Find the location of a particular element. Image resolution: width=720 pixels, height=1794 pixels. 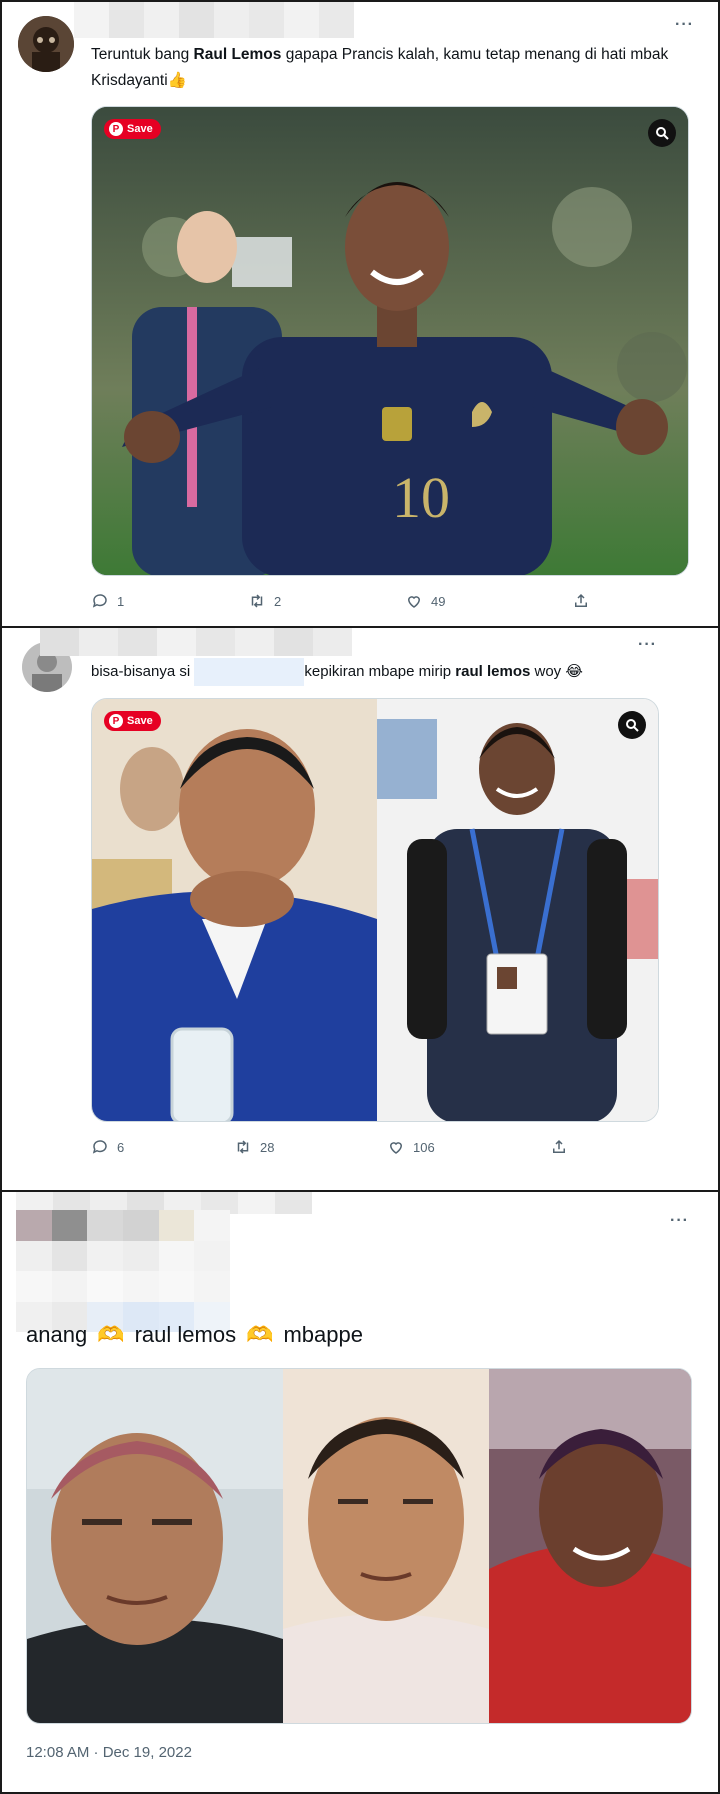

thumbs-up-icon: 👍 is located at coordinates (177, 80).